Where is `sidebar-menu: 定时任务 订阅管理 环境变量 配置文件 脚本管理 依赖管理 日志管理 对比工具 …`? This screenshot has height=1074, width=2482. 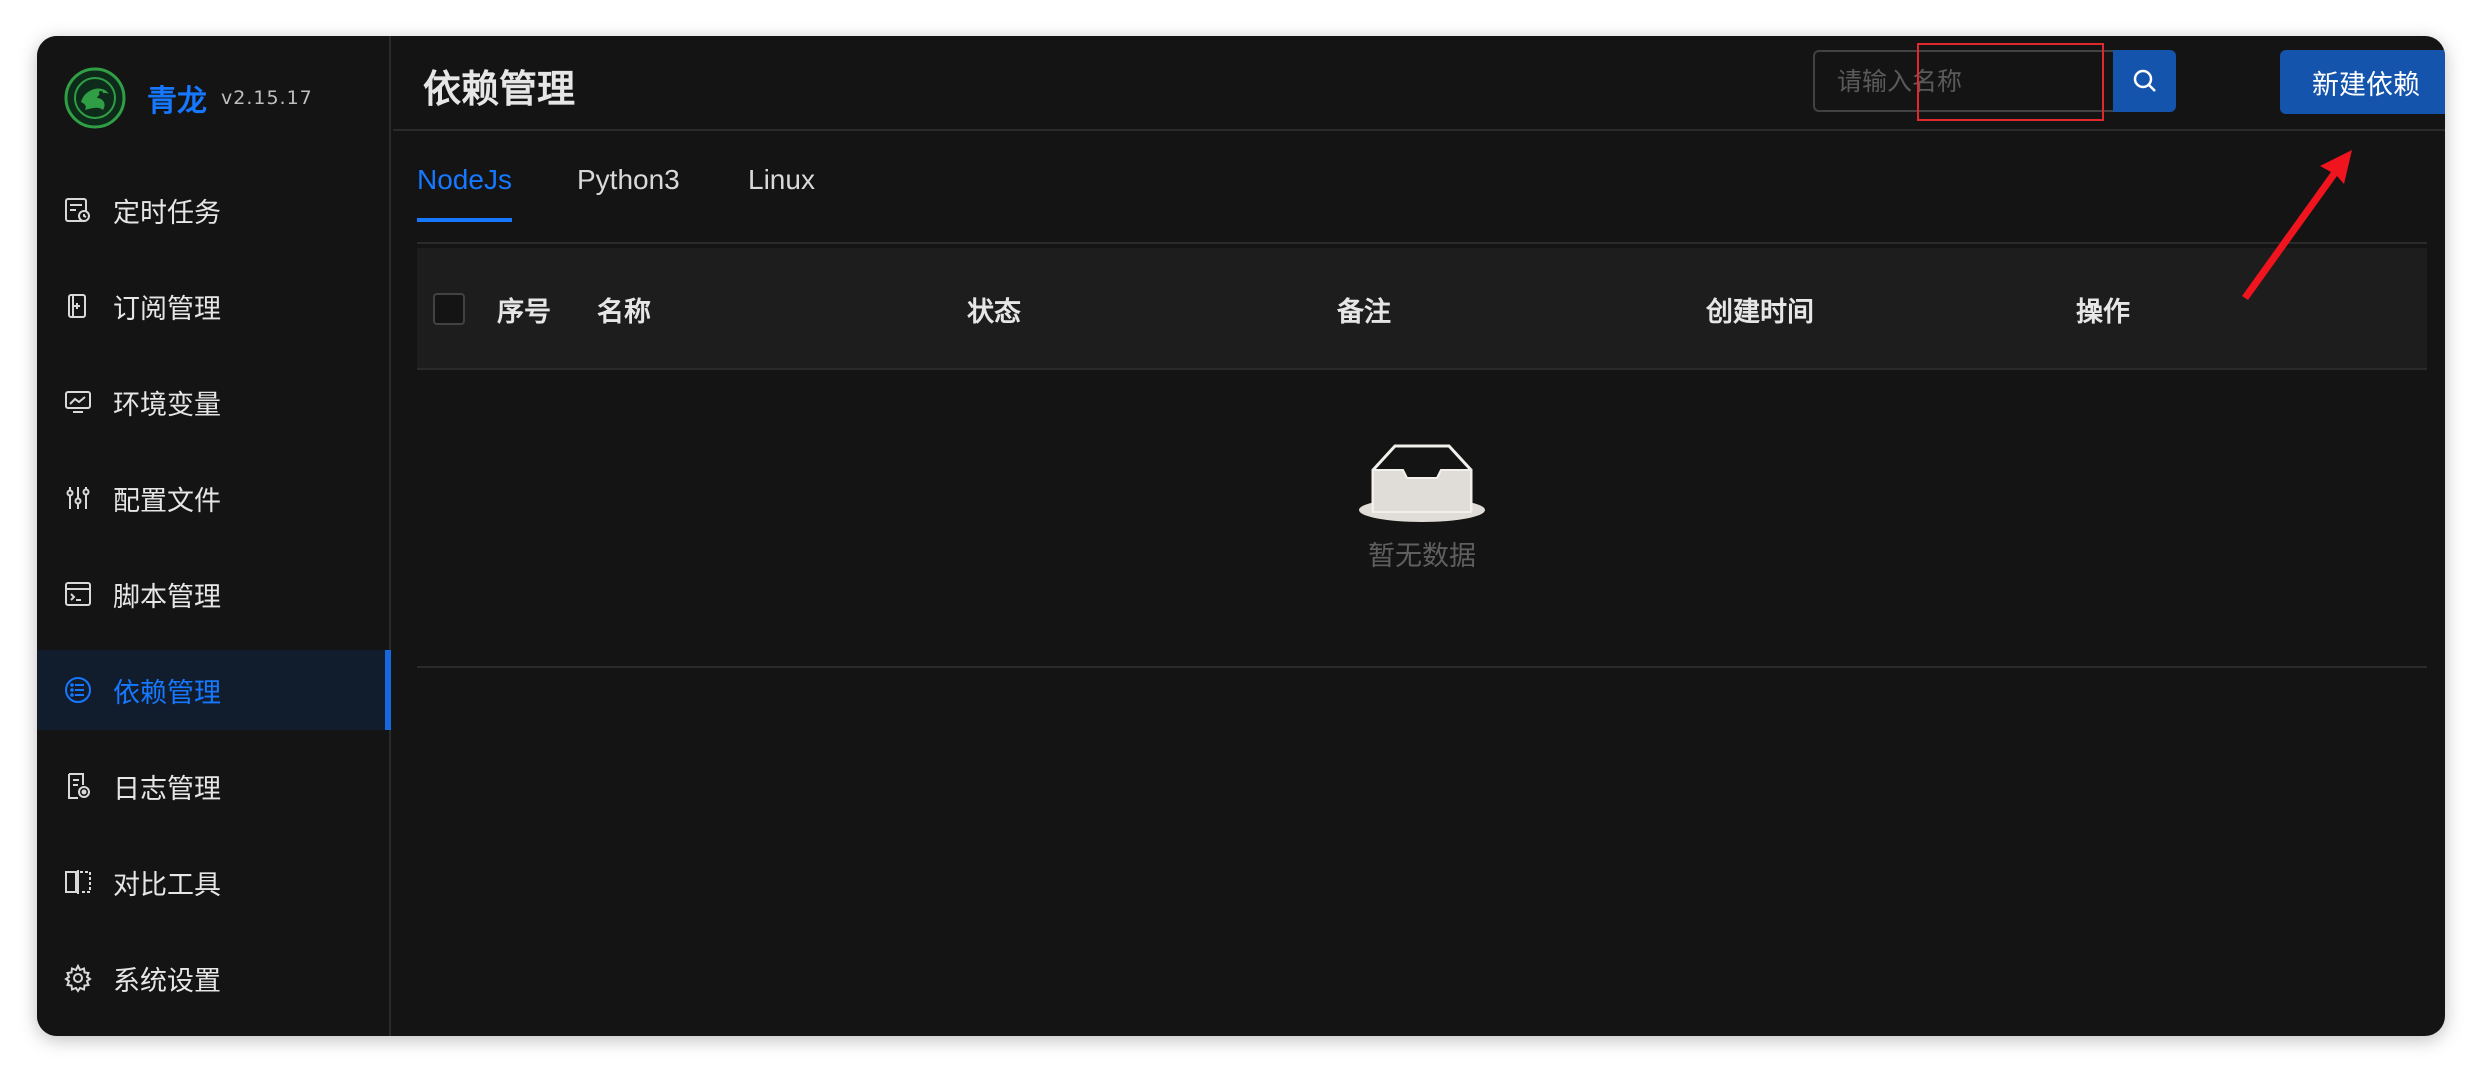 sidebar-menu: 定时任务 订阅管理 环境变量 配置文件 脚本管理 依赖管理 日志管理 对比工具 … is located at coordinates (214, 602).